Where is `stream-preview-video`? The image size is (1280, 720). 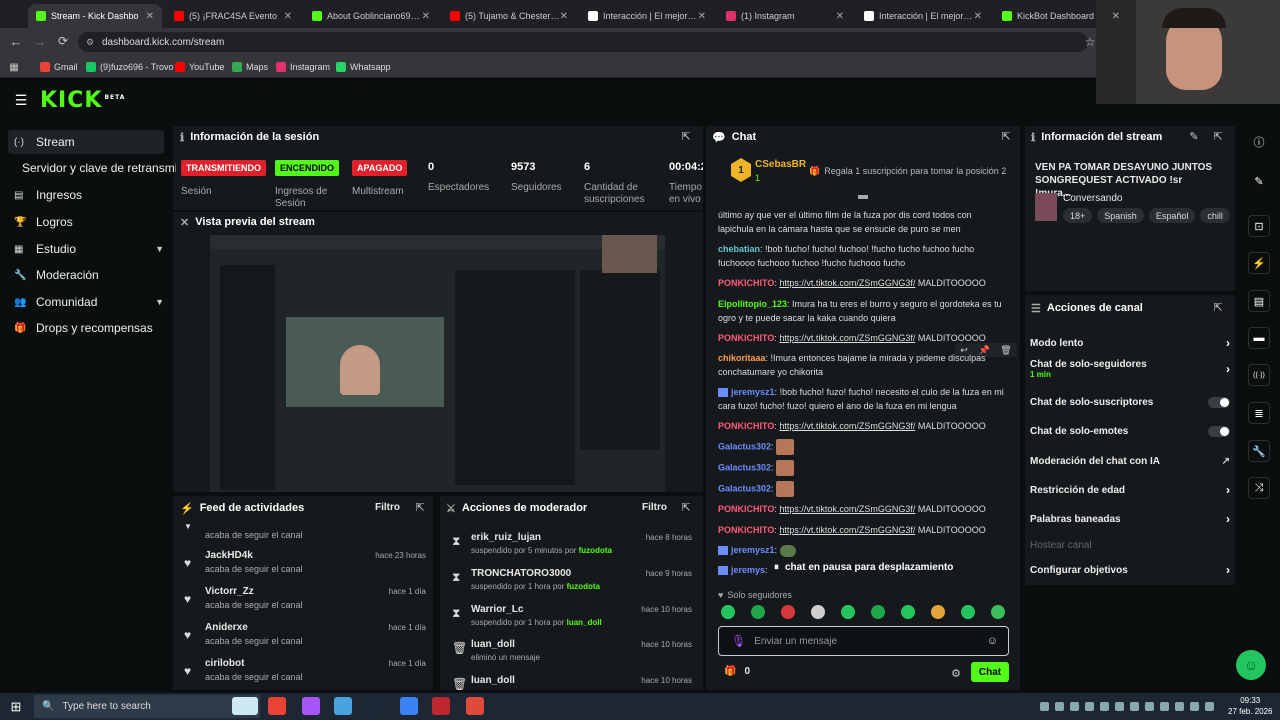
stream-preview-video is located at coordinates (437, 363).